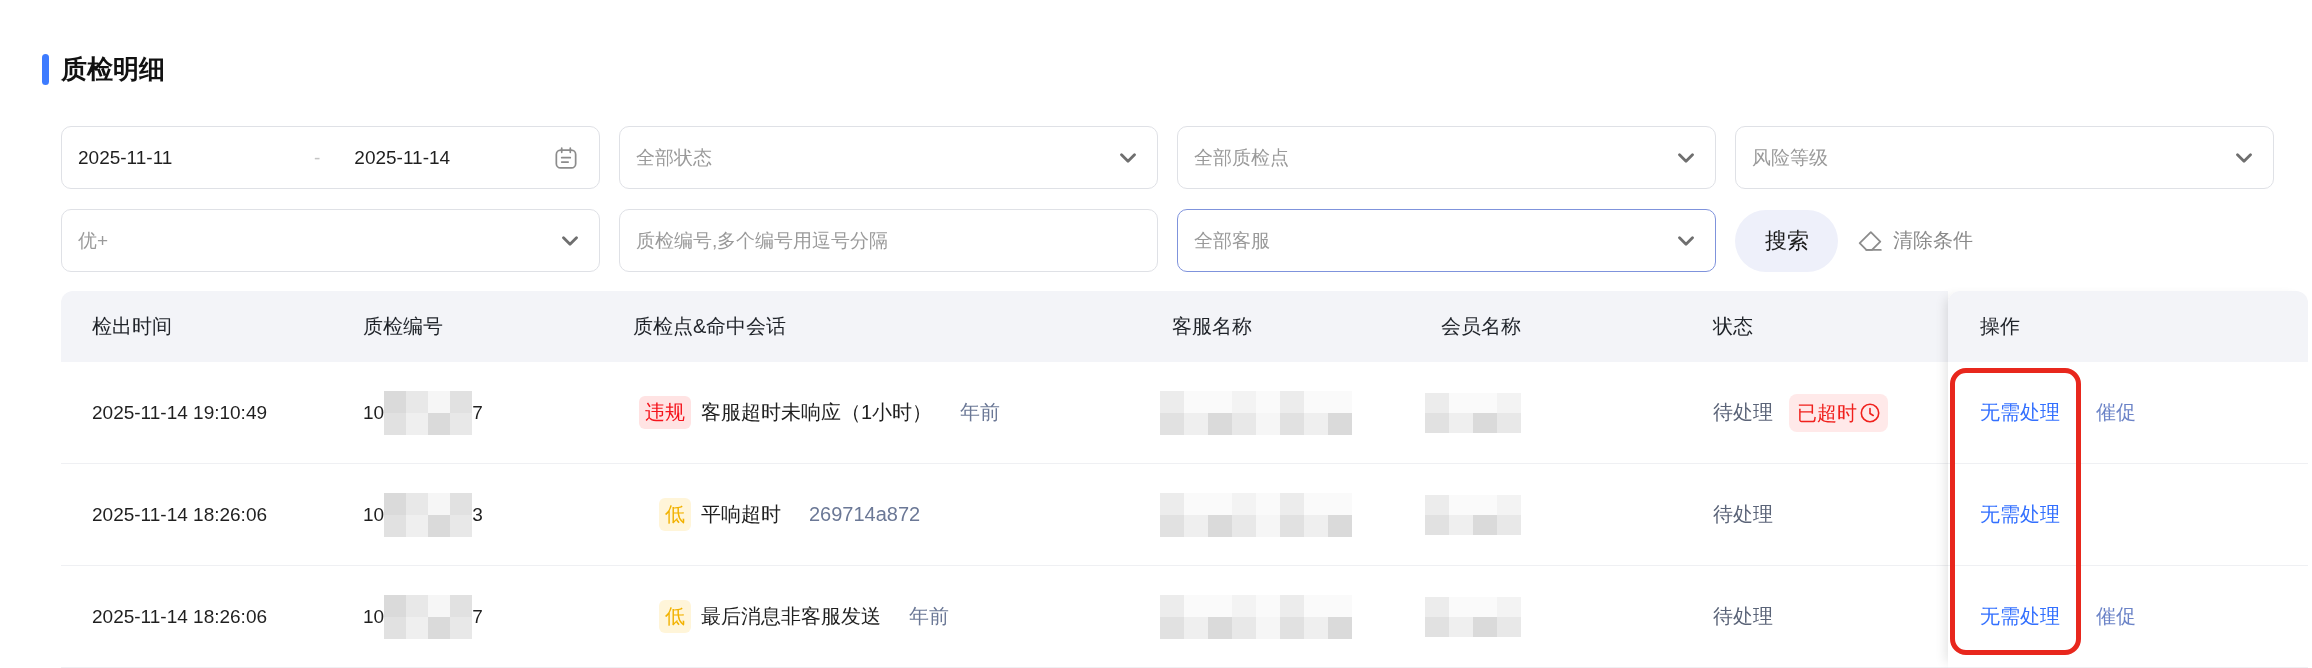 The height and width of the screenshot is (668, 2312). Describe the element at coordinates (429, 157) in the screenshot. I see `end-date-input: 2025-11-14` at that location.